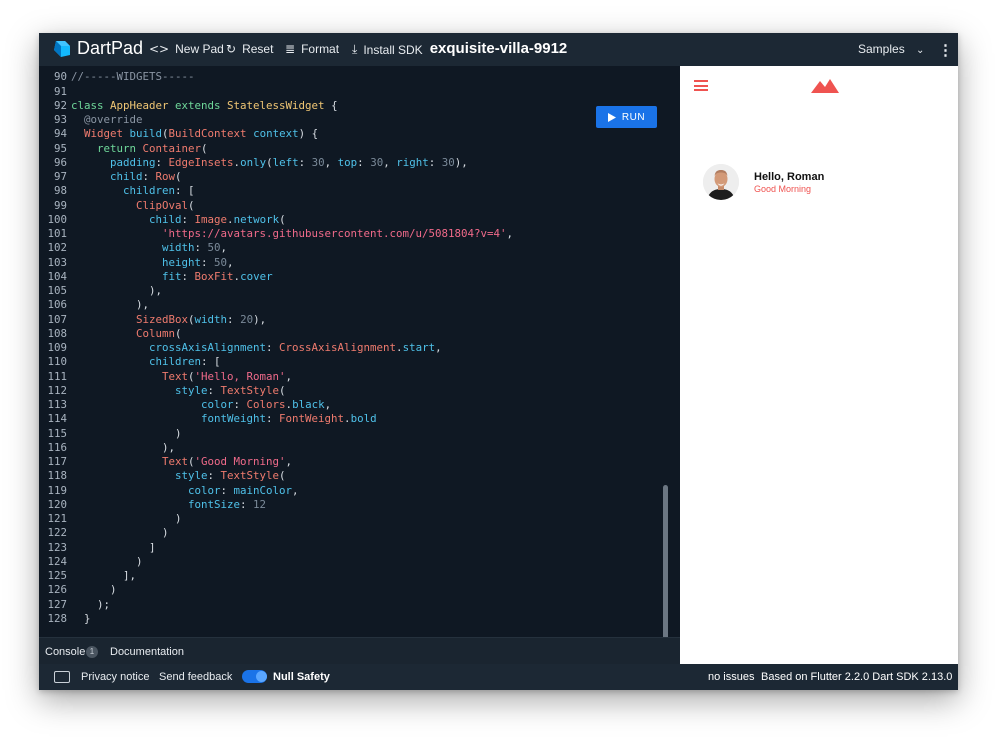 The height and width of the screenshot is (751, 999). What do you see at coordinates (312, 419) in the screenshot?
I see `code-token: FontWeight` at bounding box center [312, 419].